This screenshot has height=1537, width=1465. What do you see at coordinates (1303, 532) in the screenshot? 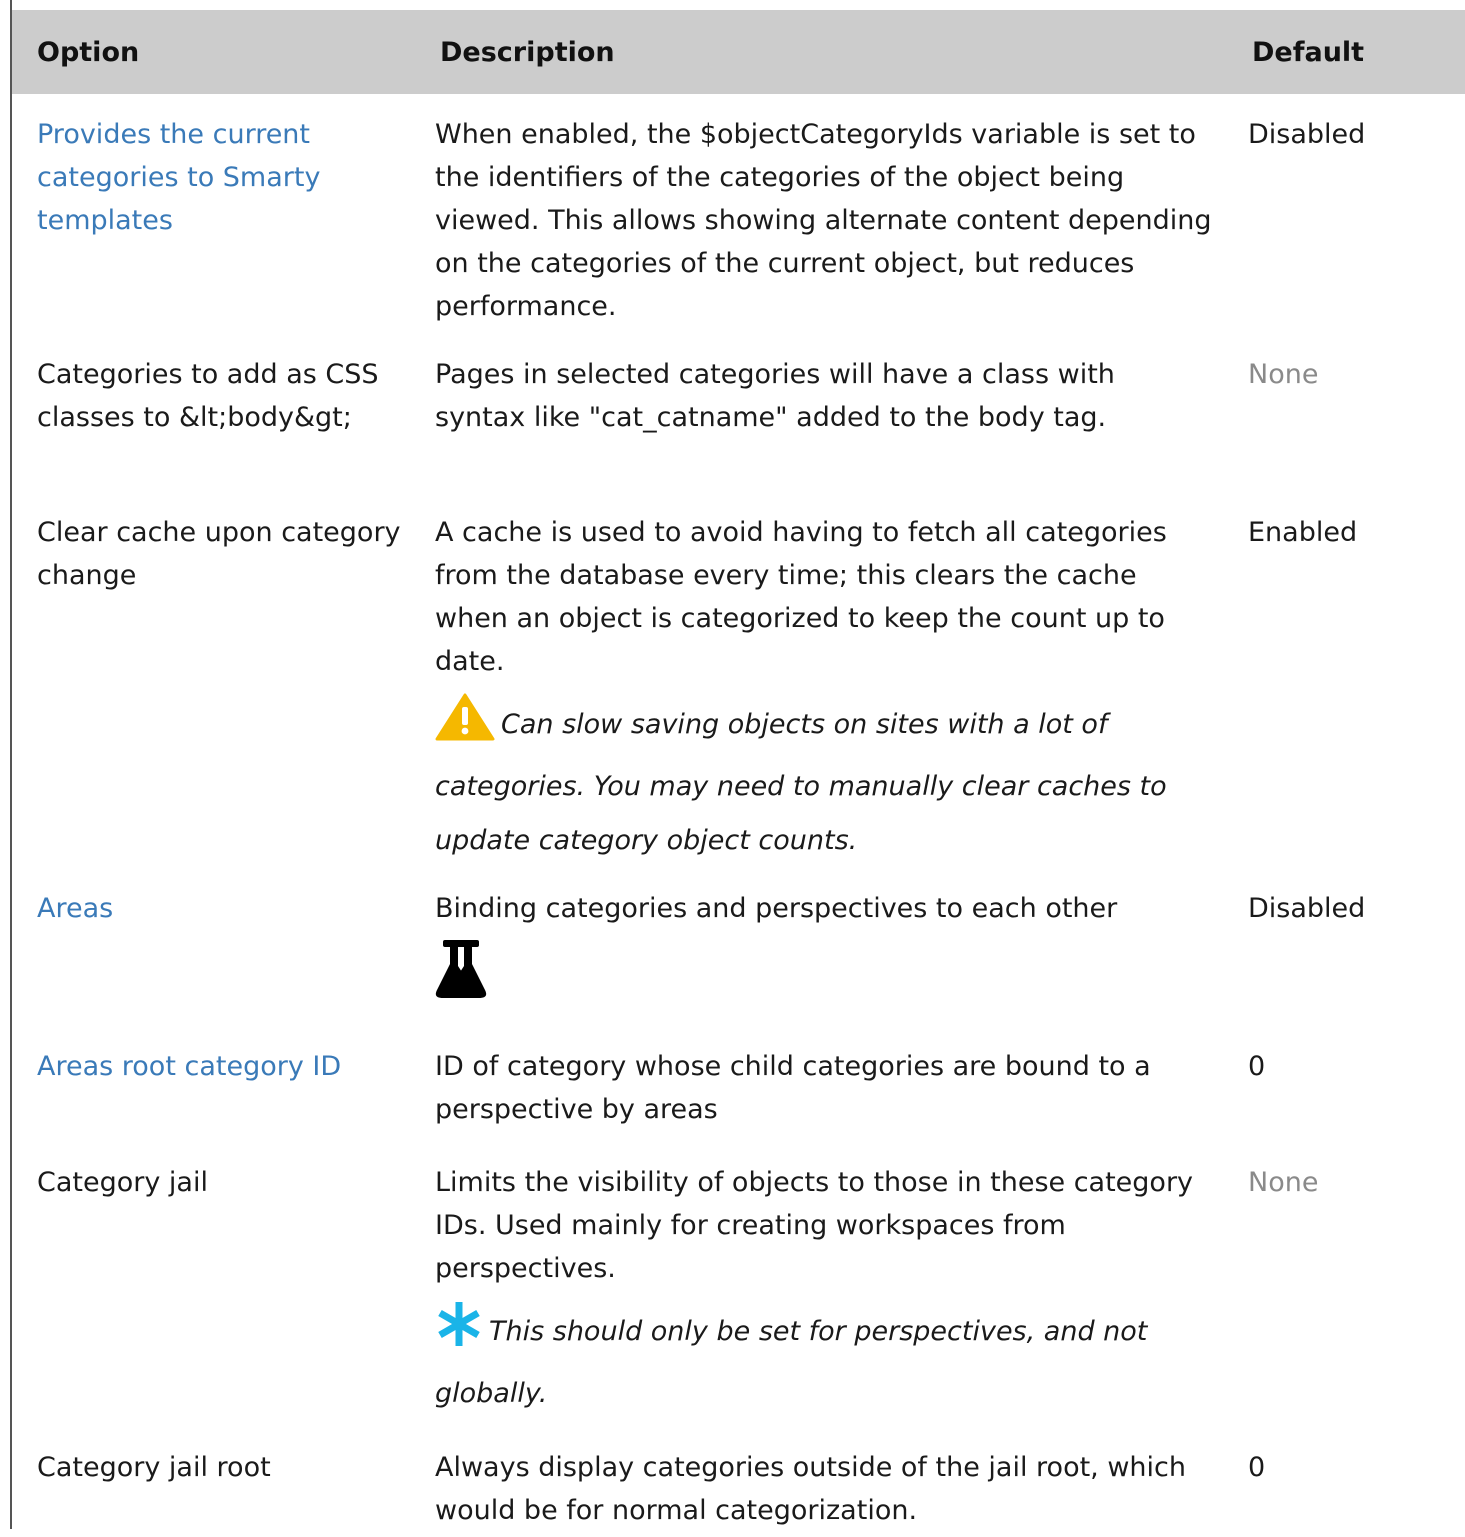
I see `option-default: Enabled` at bounding box center [1303, 532].